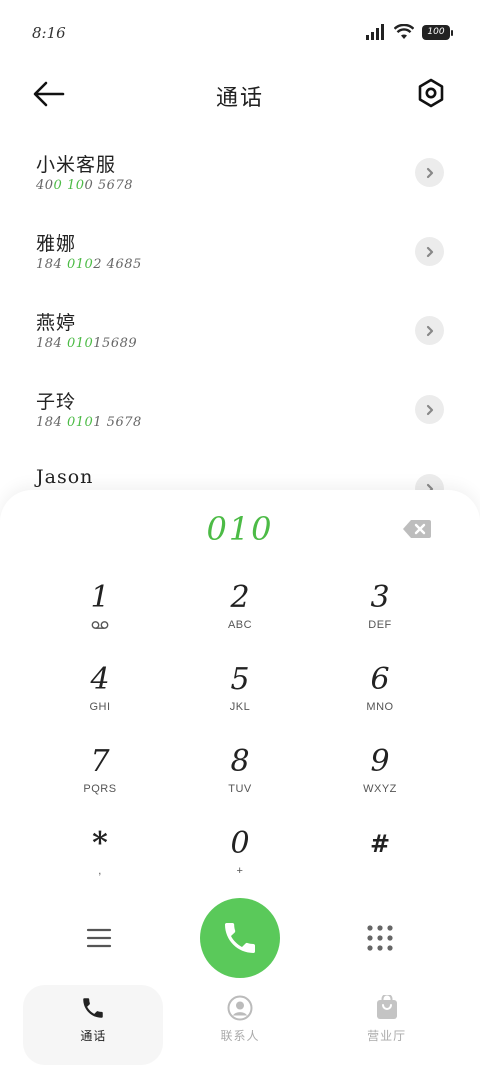  I want to click on contact-number: 184 0102 4685, so click(89, 264).